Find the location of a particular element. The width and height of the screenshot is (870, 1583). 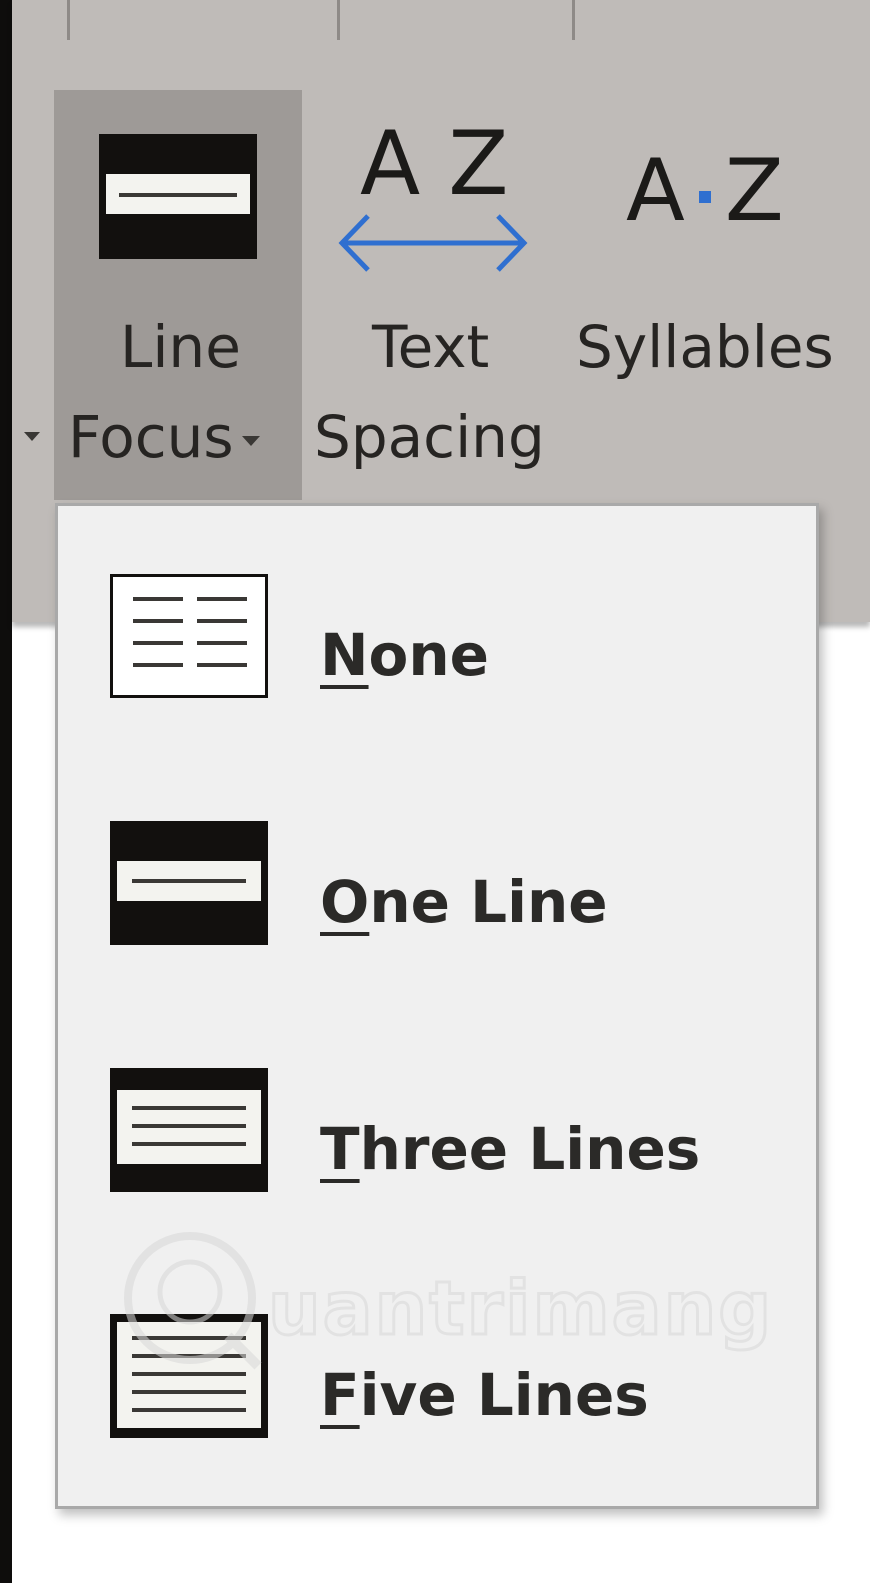

syllables-icon: AZ is located at coordinates (711, 193).